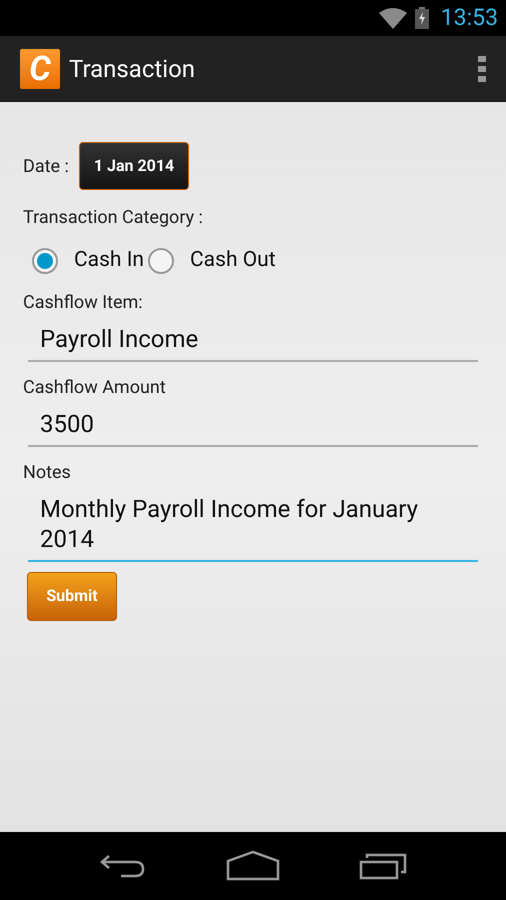 The height and width of the screenshot is (900, 506). Describe the element at coordinates (421, 18) in the screenshot. I see `battery-icon` at that location.